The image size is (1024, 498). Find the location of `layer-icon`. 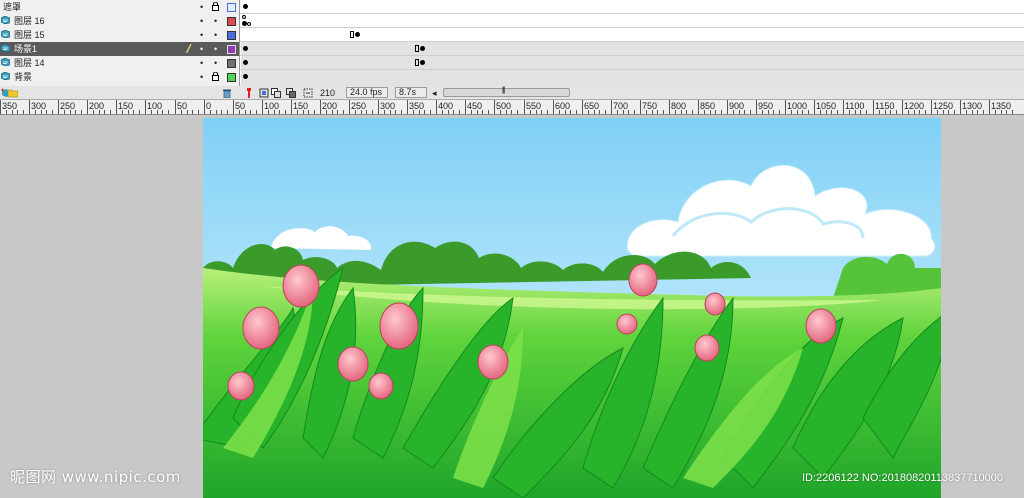

layer-icon is located at coordinates (5, 34).